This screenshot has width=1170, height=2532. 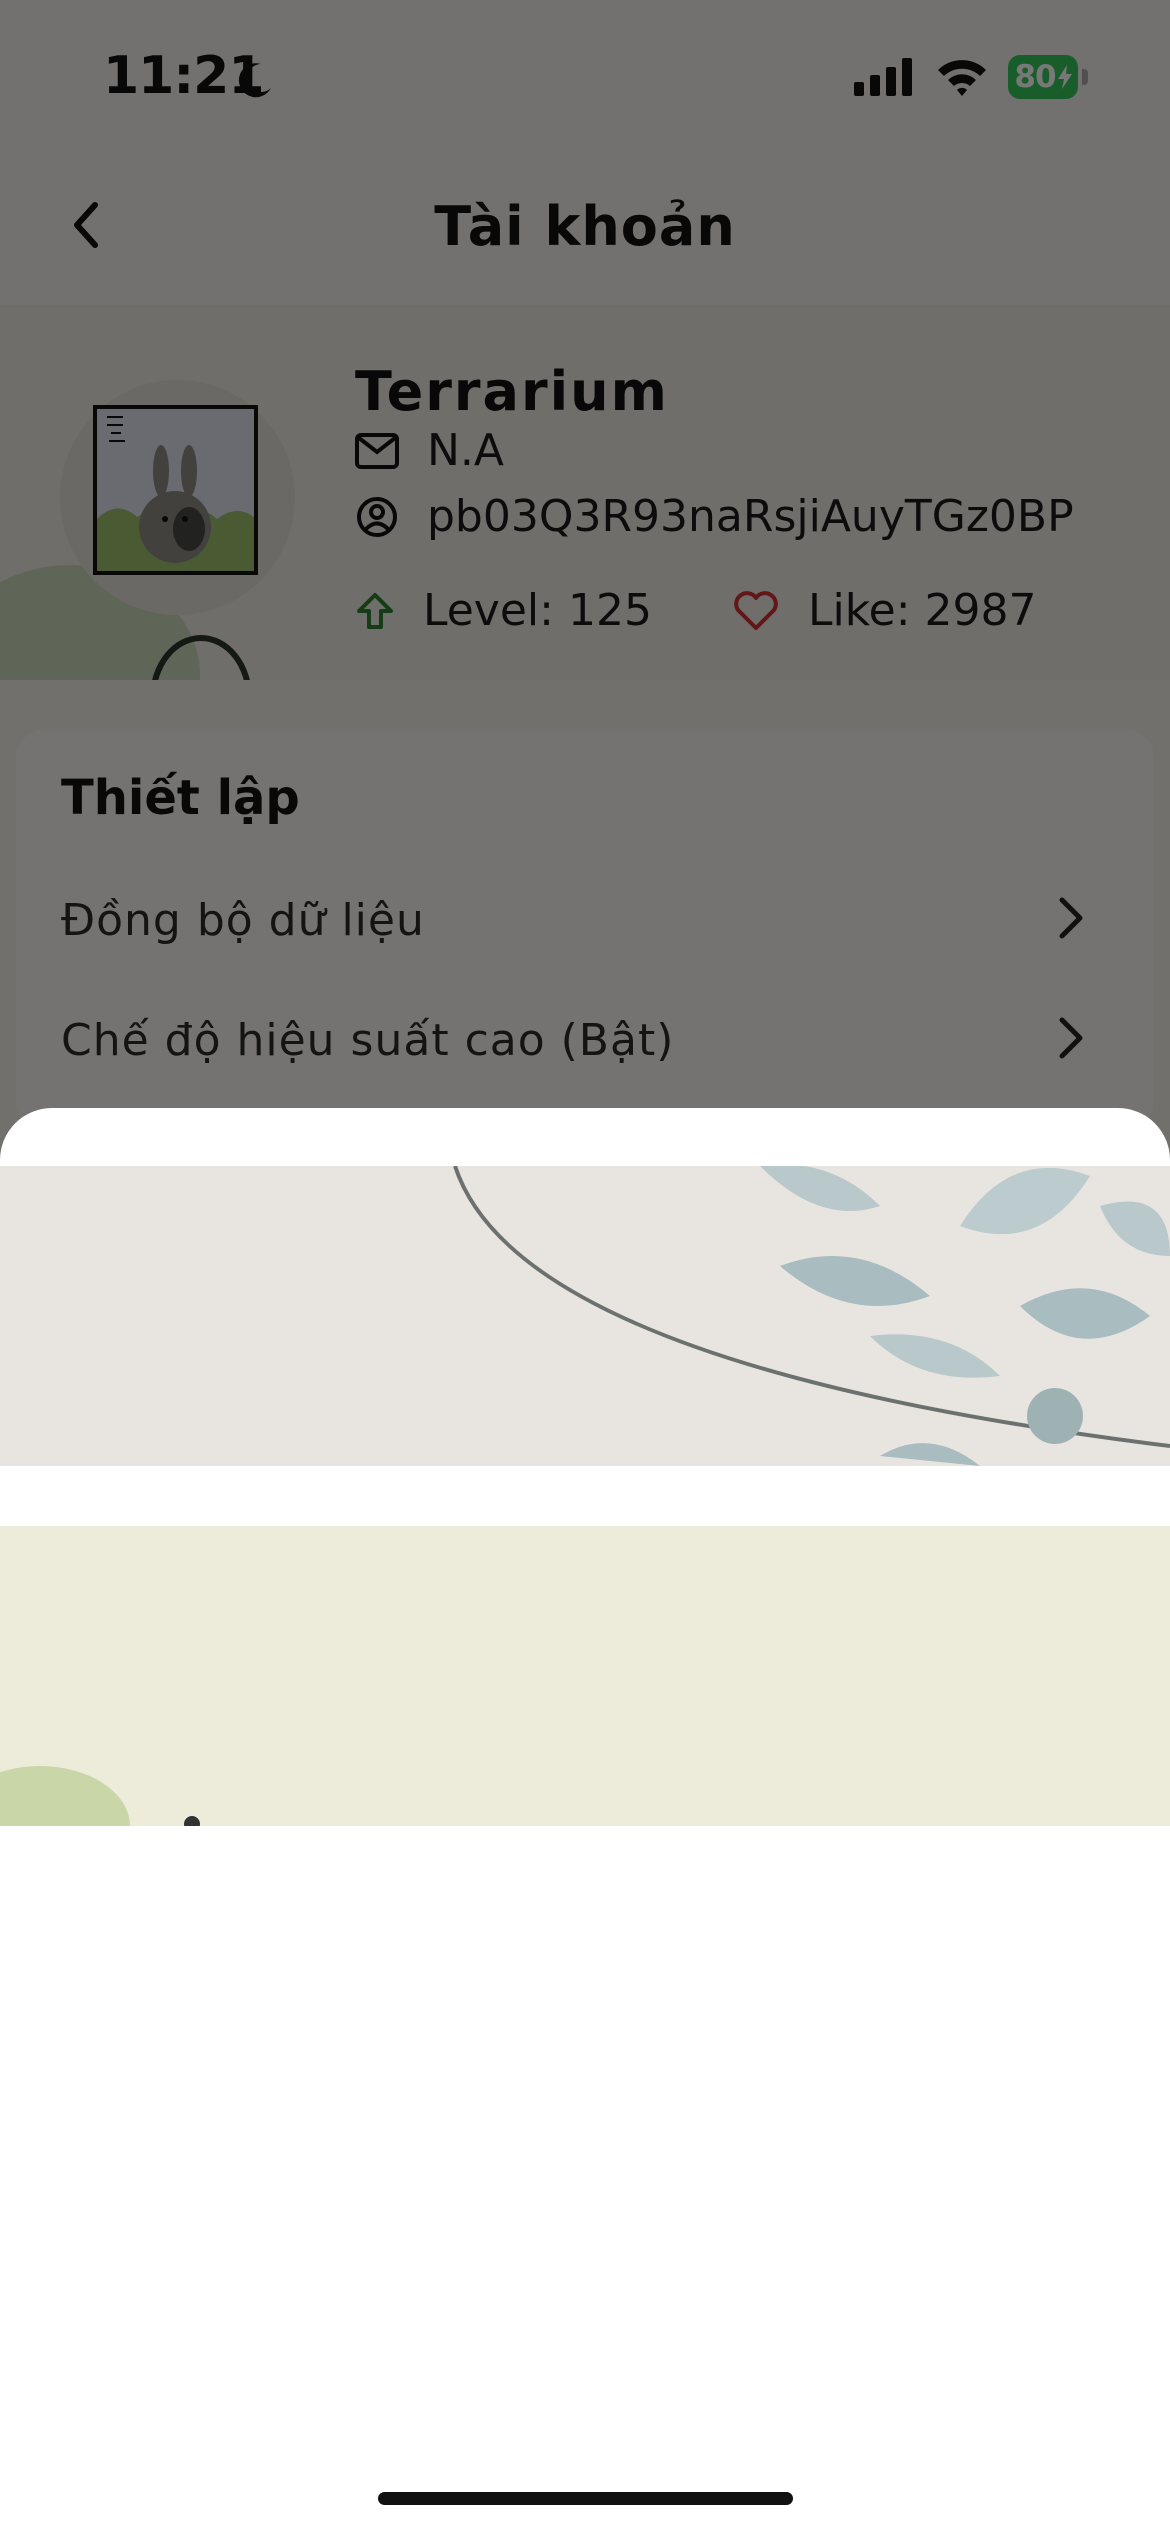 I want to click on level-stat: Level: 125, so click(x=503, y=610).